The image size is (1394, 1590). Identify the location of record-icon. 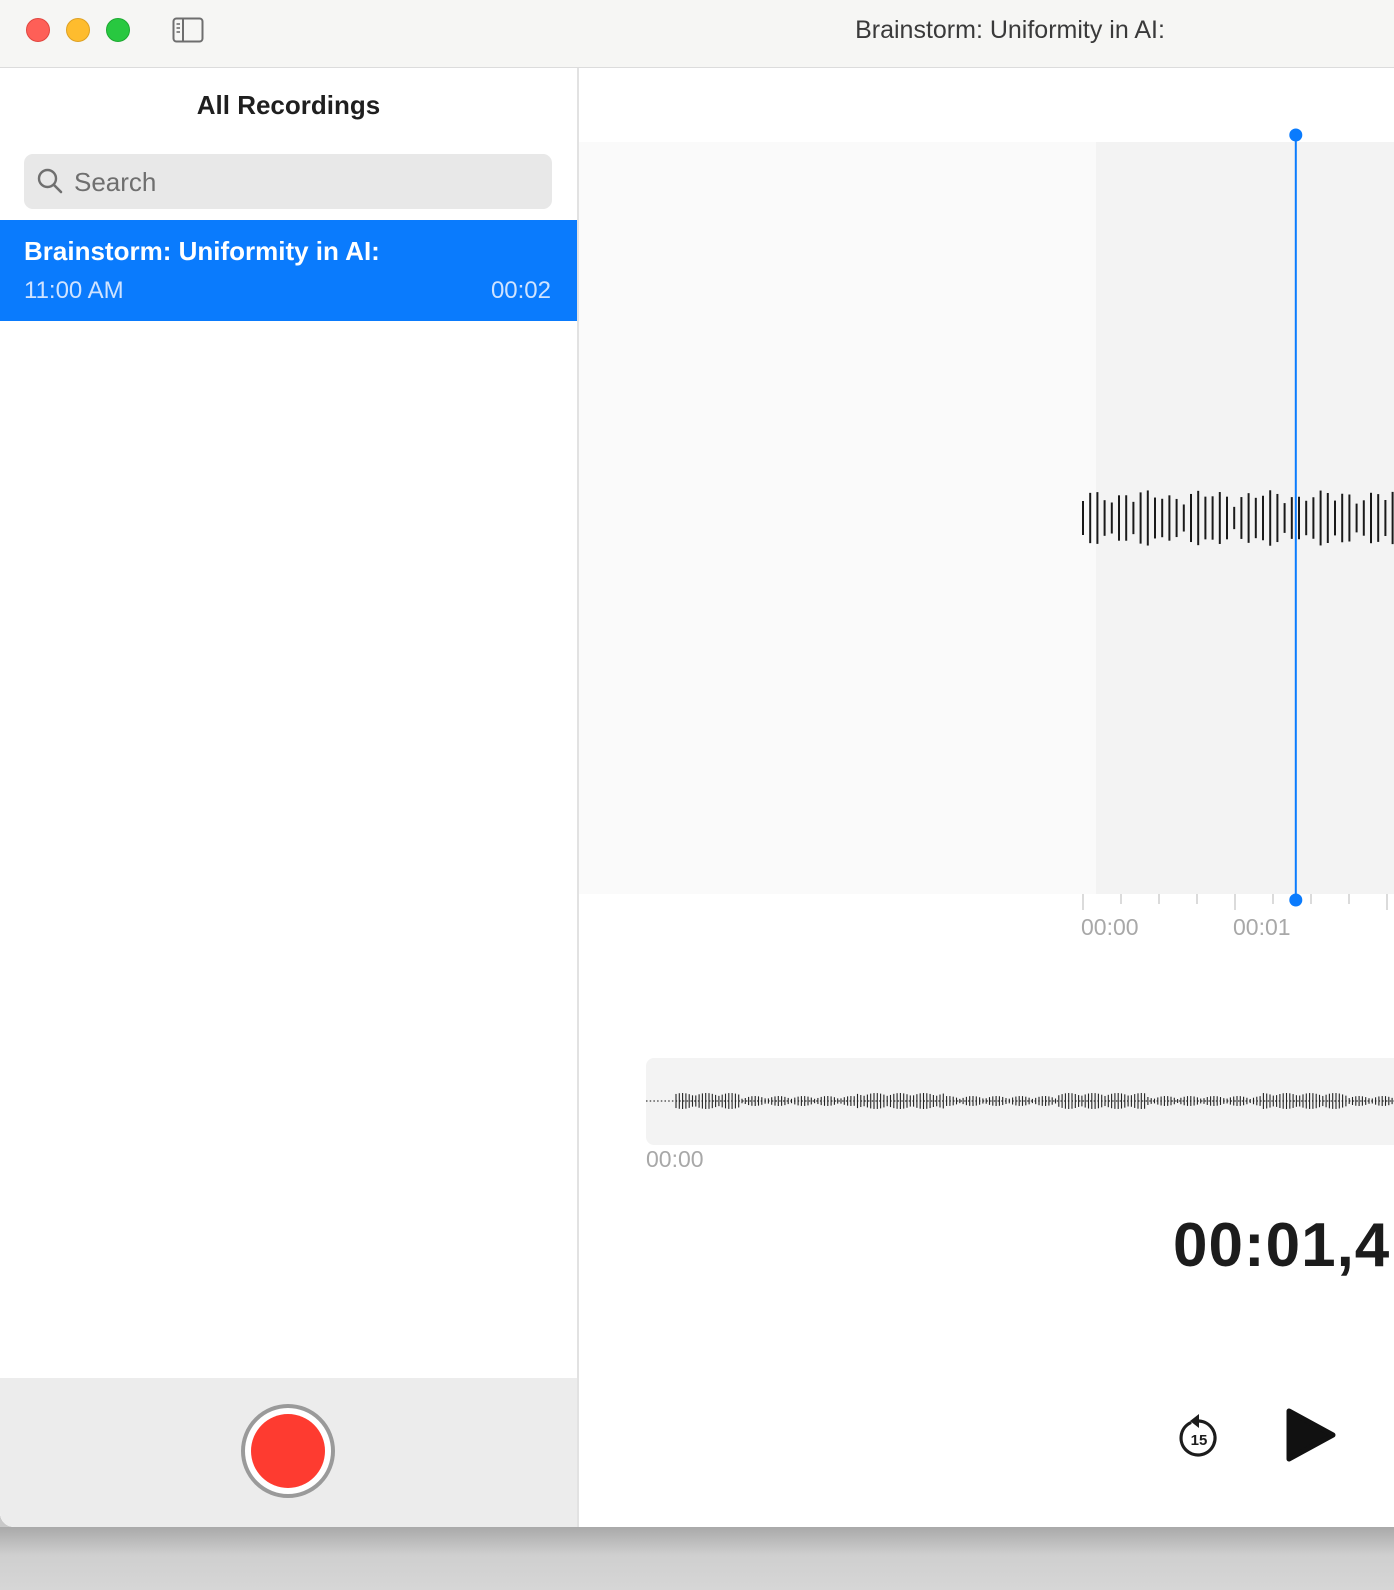
(288, 1451).